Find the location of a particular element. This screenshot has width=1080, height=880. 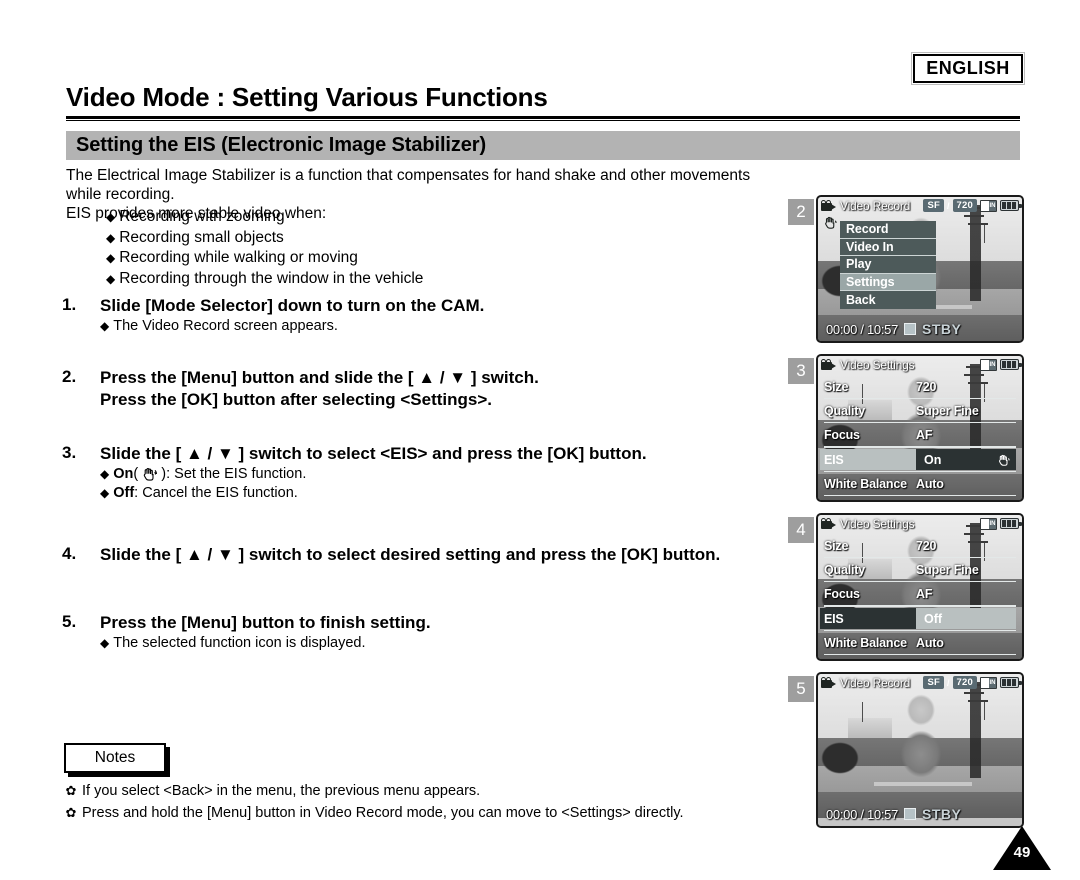

page-number-badge: 49 is located at coordinates (1022, 848).